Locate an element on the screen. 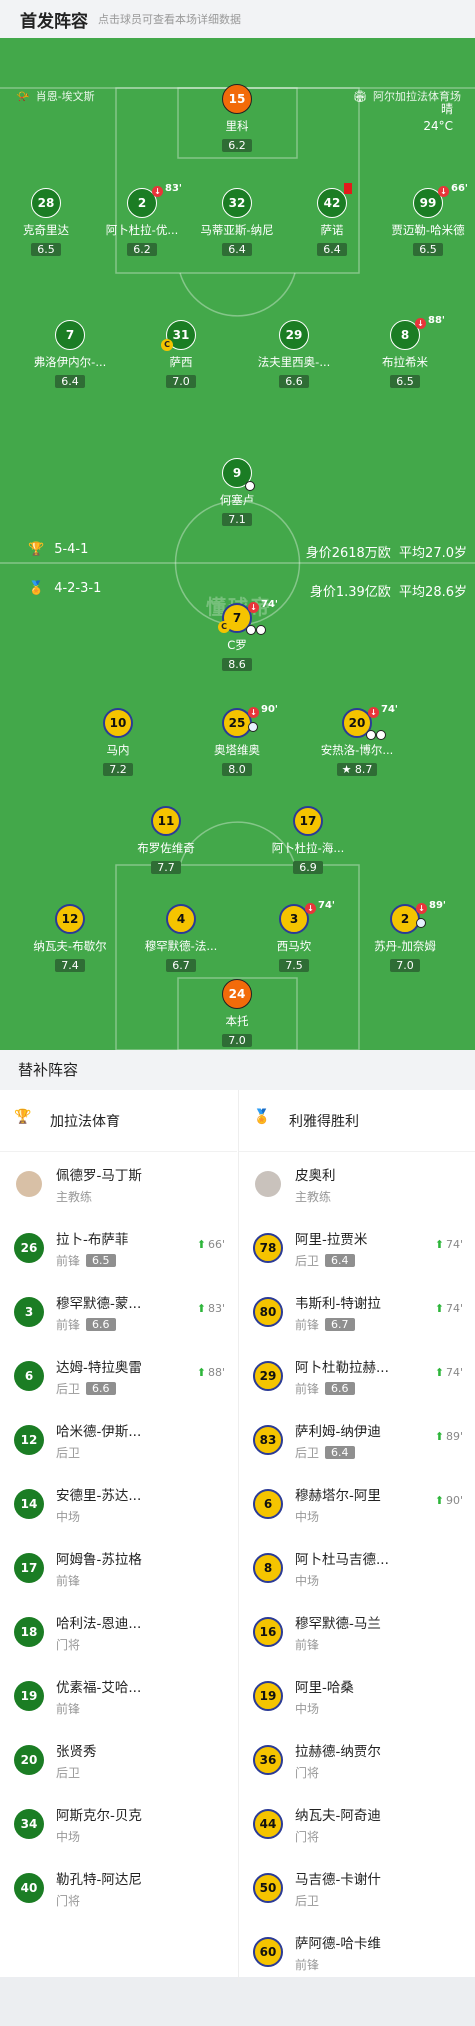 The height and width of the screenshot is (2026, 475). sub-player-row: 3 穆罕默德-蒙... 前锋 6.6 ⬆ 83' is located at coordinates (118, 1312).